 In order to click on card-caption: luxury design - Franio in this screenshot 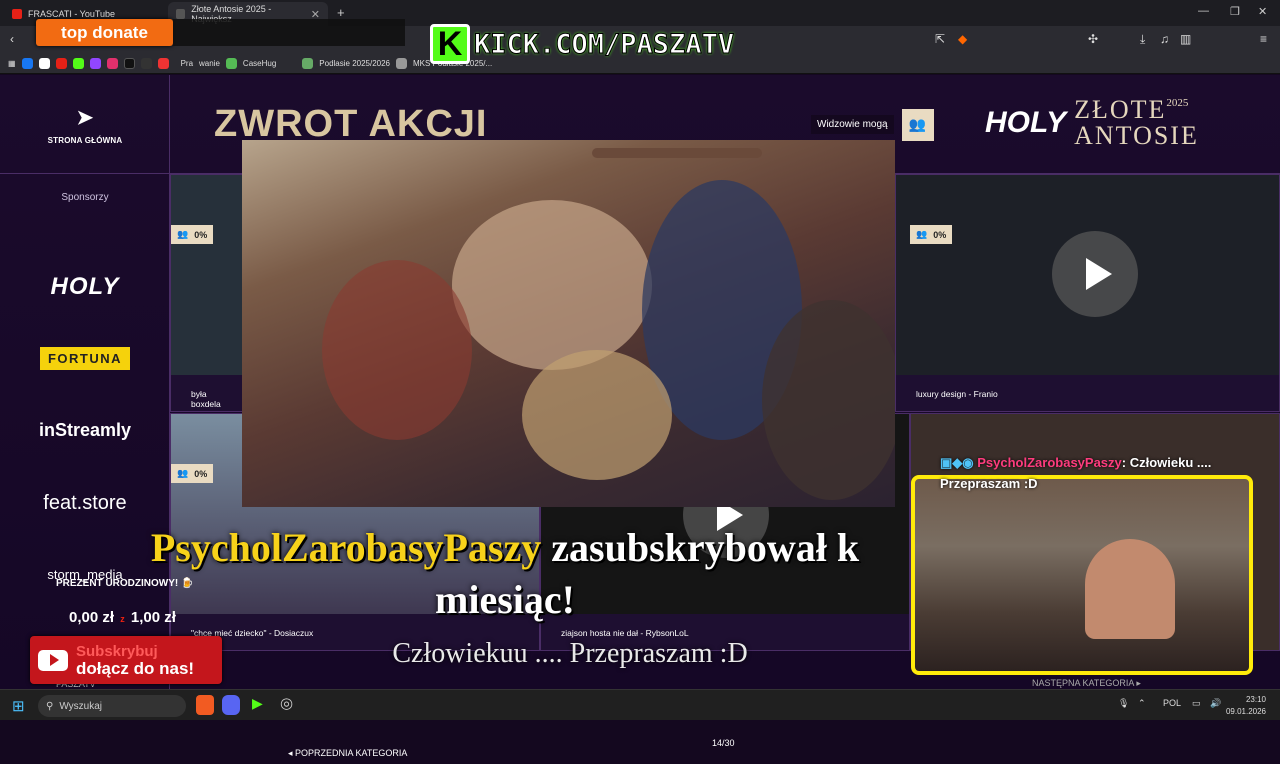, I will do `click(1087, 393)`.